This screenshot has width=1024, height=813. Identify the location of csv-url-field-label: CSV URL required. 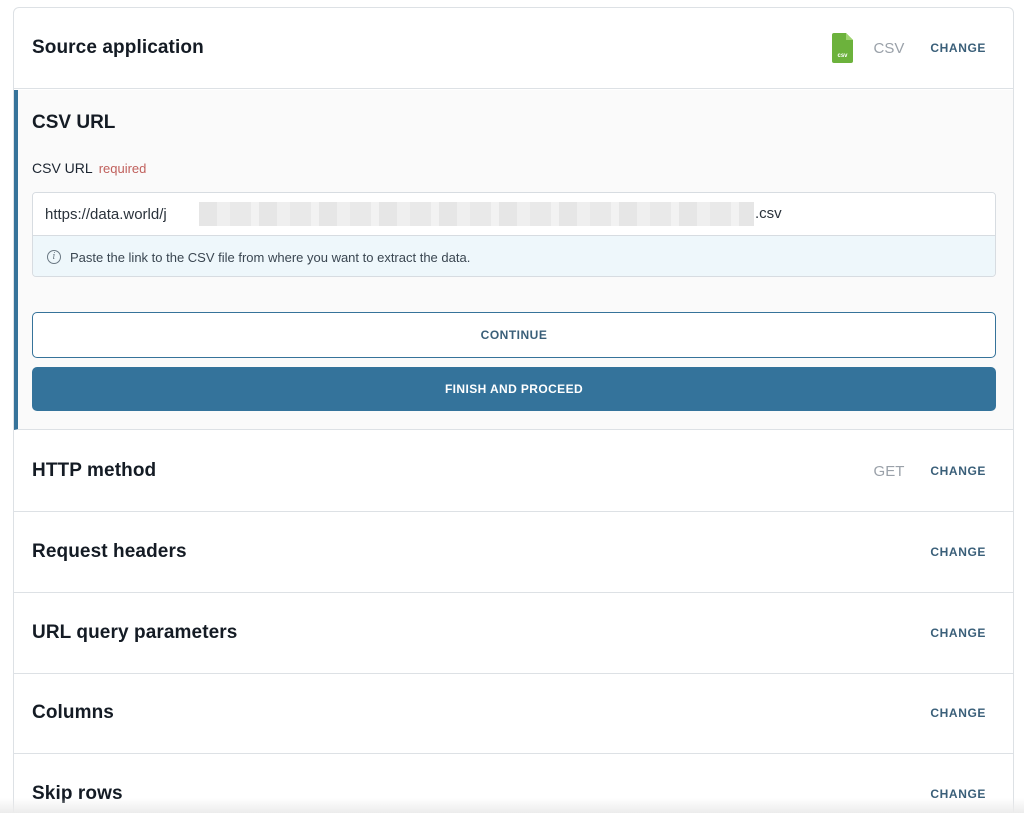
(89, 168).